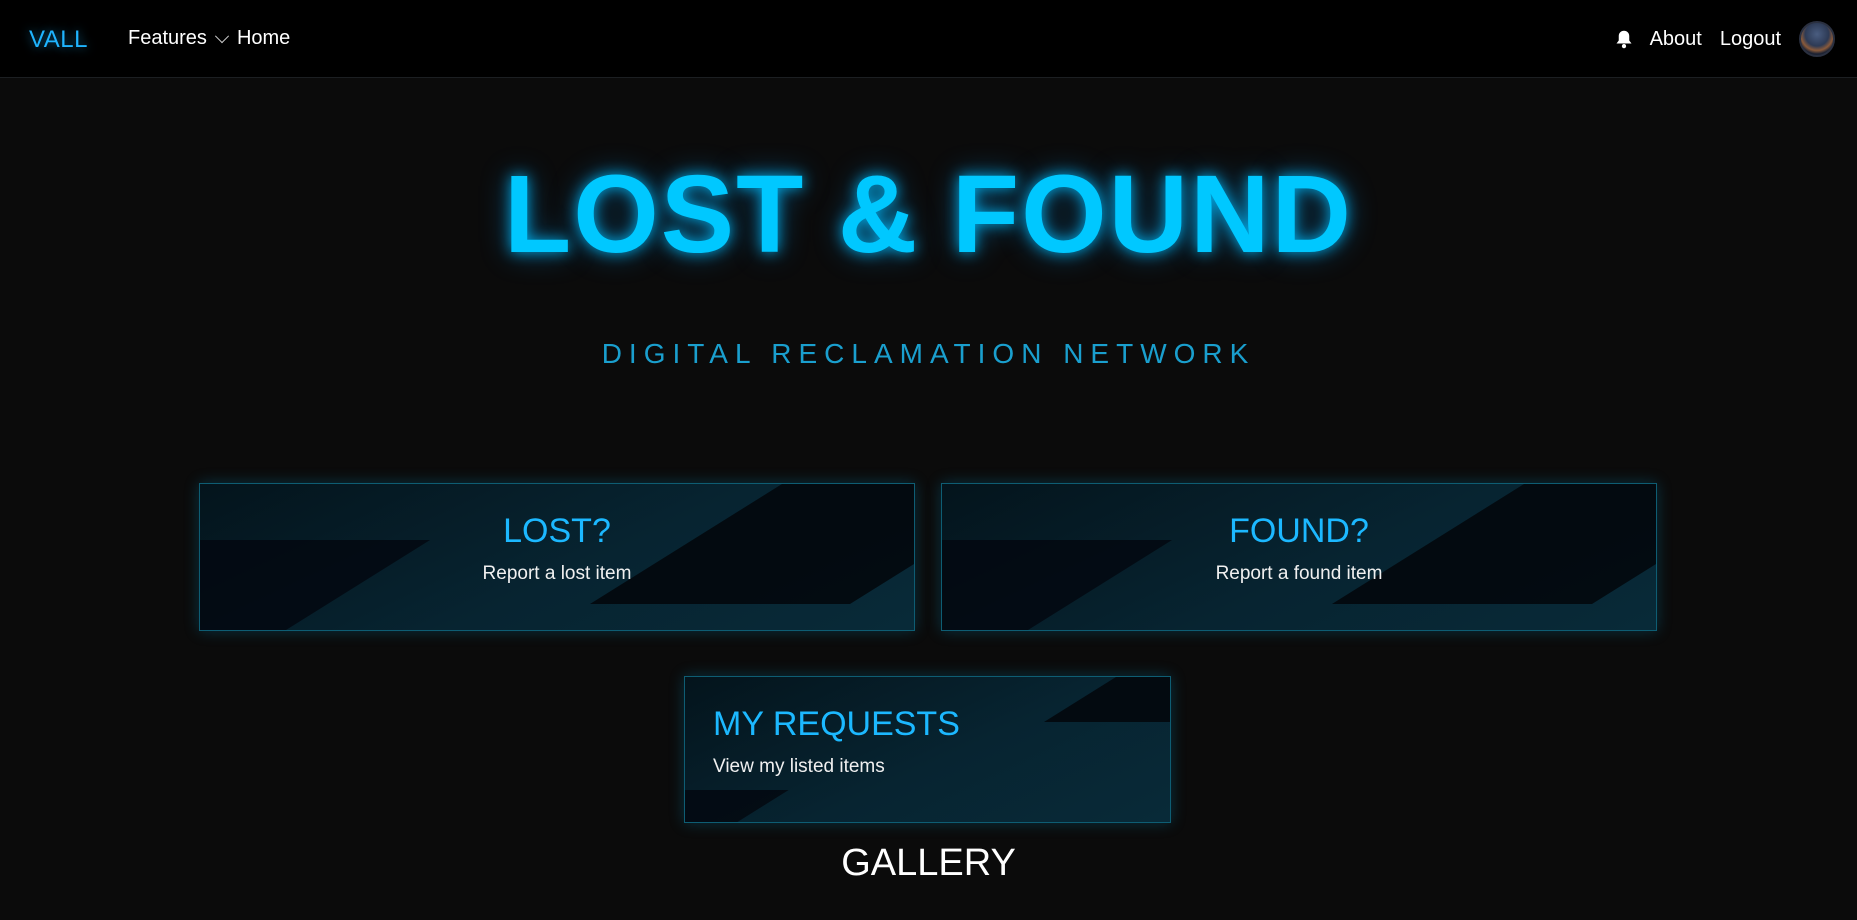 This screenshot has width=1857, height=920. What do you see at coordinates (1299, 557) in the screenshot?
I see `found-card-button: FOUND? Report a found item` at bounding box center [1299, 557].